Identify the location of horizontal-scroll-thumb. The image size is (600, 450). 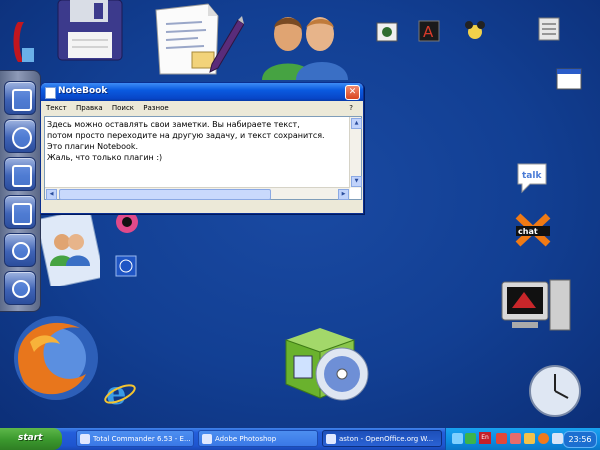
(165, 194).